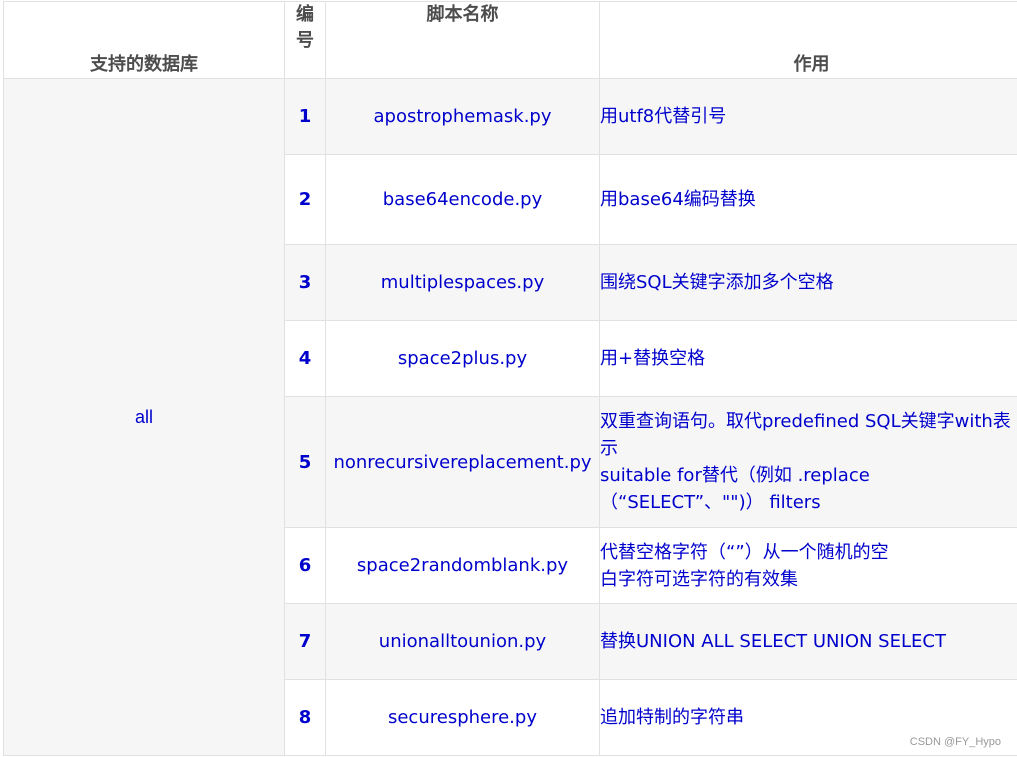 This screenshot has width=1017, height=757. Describe the element at coordinates (808, 199) in the screenshot. I see `usage-cell: 用base64编码替换` at that location.